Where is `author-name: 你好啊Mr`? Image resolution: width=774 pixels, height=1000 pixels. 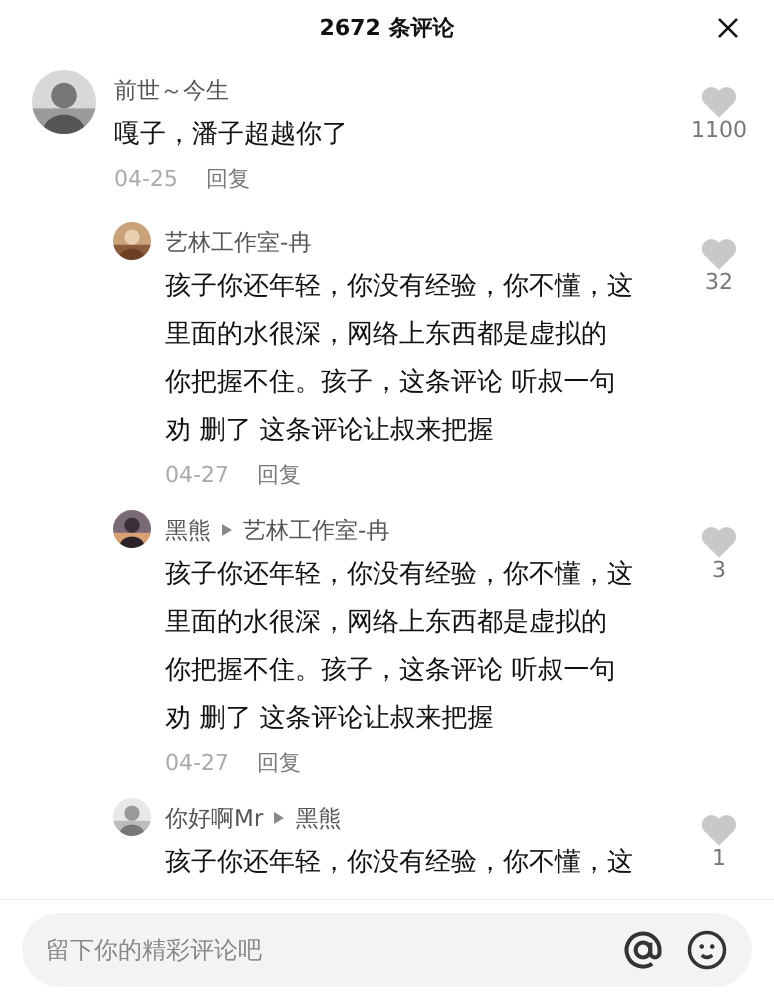
author-name: 你好啊Mr is located at coordinates (214, 818).